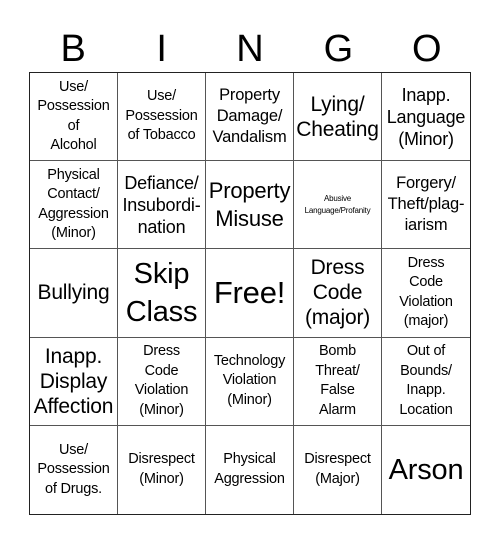 This screenshot has width=500, height=544. I want to click on bingo-cell: Inapp. Language (Minor), so click(426, 117).